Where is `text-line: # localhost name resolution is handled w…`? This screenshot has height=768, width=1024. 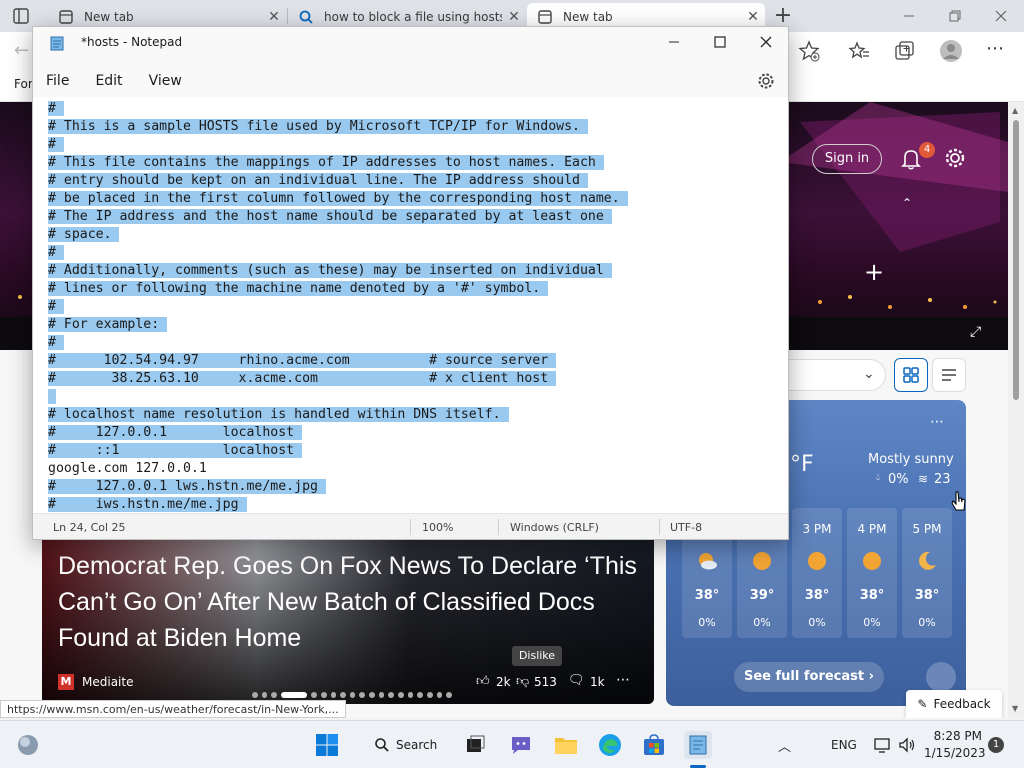 text-line: # localhost name resolution is handled w… is located at coordinates (338, 415).